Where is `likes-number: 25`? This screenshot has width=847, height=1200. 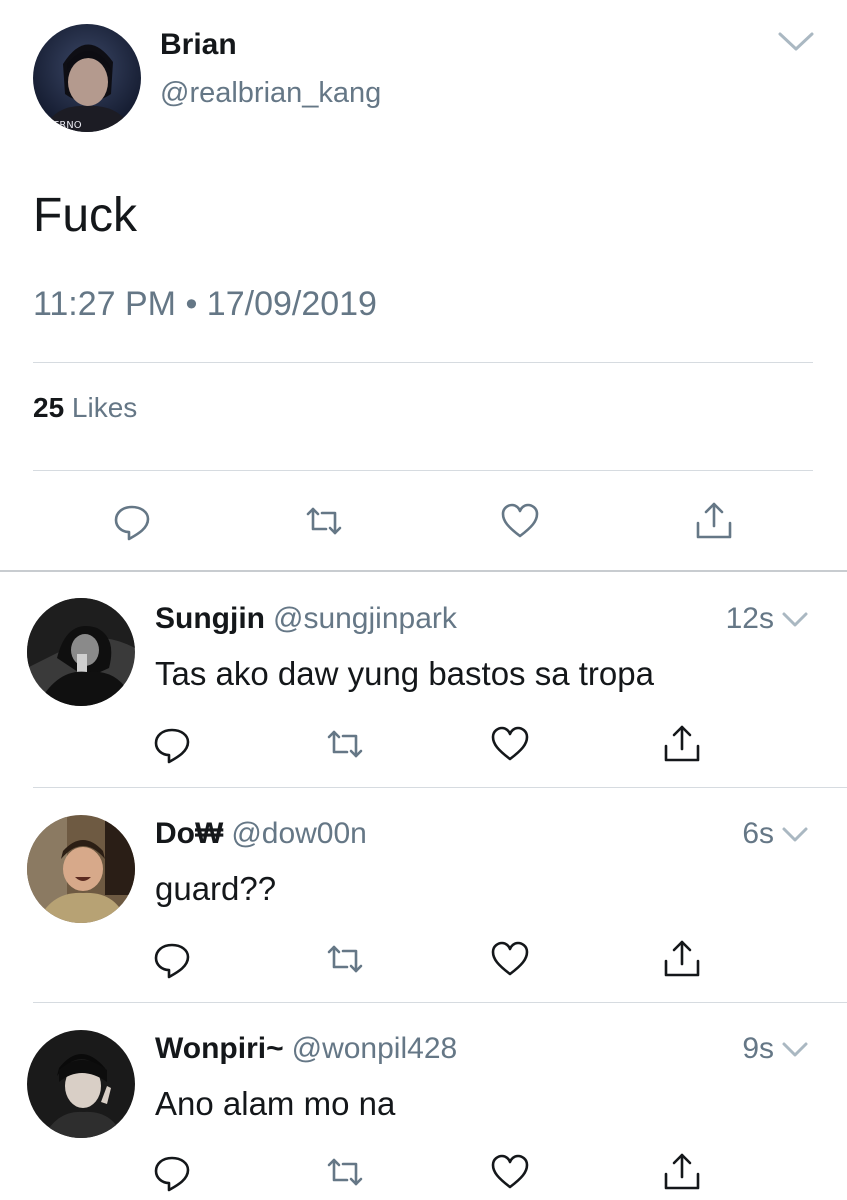 likes-number: 25 is located at coordinates (49, 407).